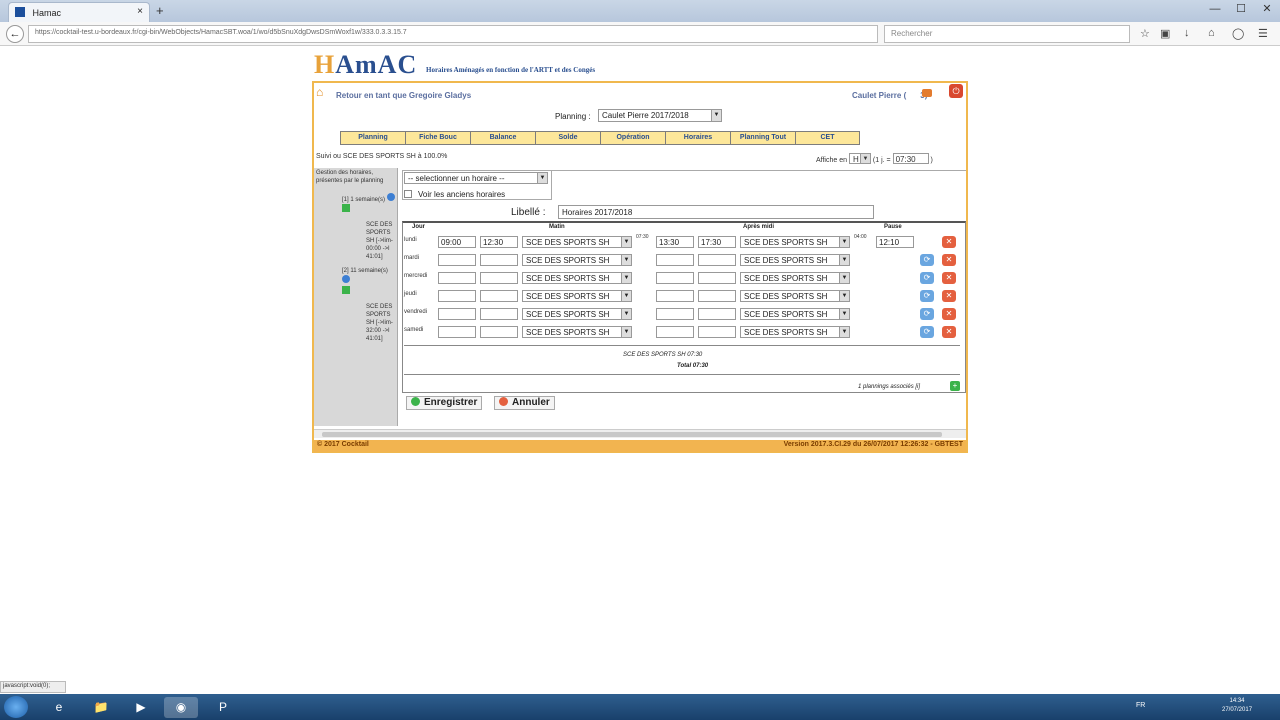 This screenshot has height=720, width=1280. I want to click on menu-item-0: Planning, so click(372, 138).